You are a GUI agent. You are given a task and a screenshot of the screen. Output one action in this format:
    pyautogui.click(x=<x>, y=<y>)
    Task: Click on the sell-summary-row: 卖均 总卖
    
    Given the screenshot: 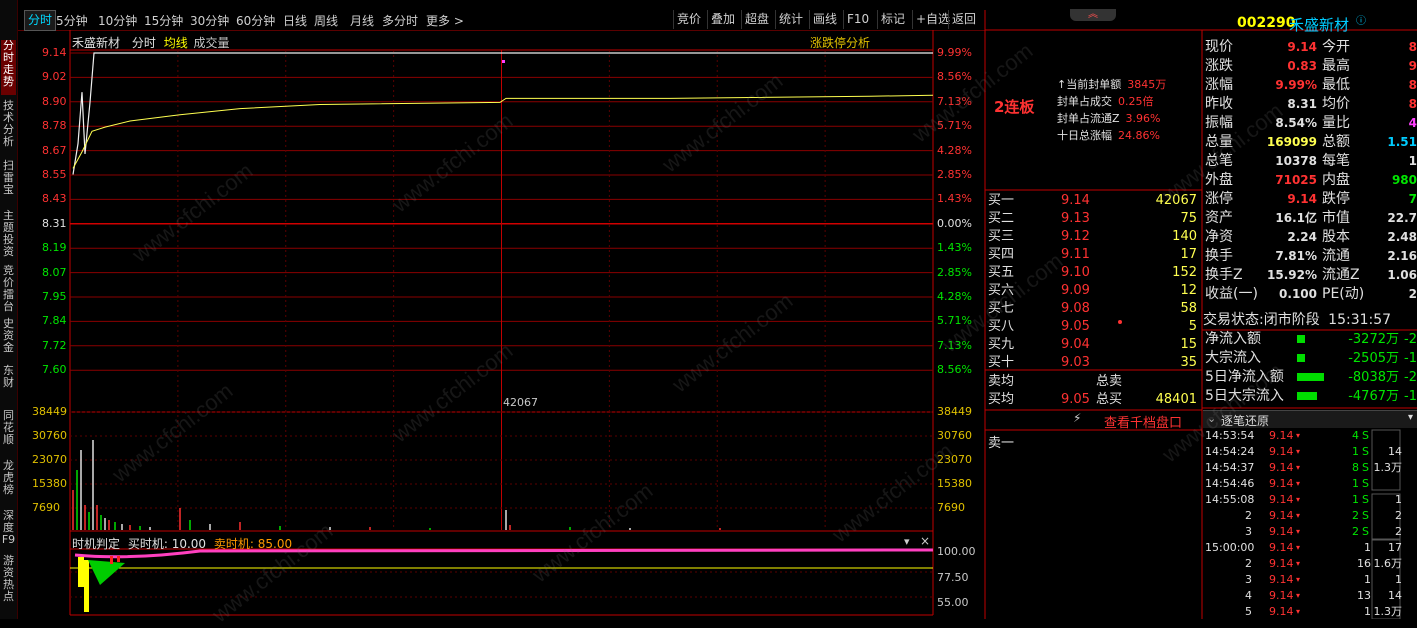 What is the action you would take?
    pyautogui.click(x=1094, y=382)
    